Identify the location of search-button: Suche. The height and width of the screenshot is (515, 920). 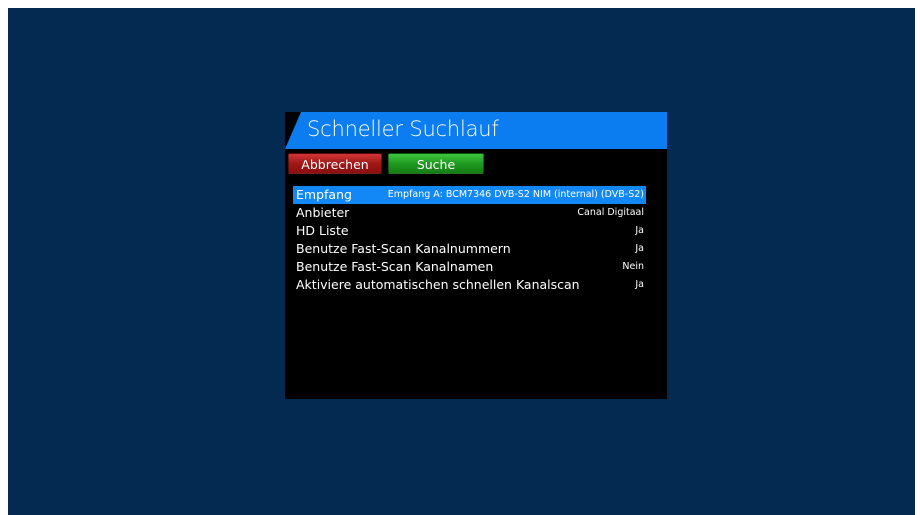
(436, 163).